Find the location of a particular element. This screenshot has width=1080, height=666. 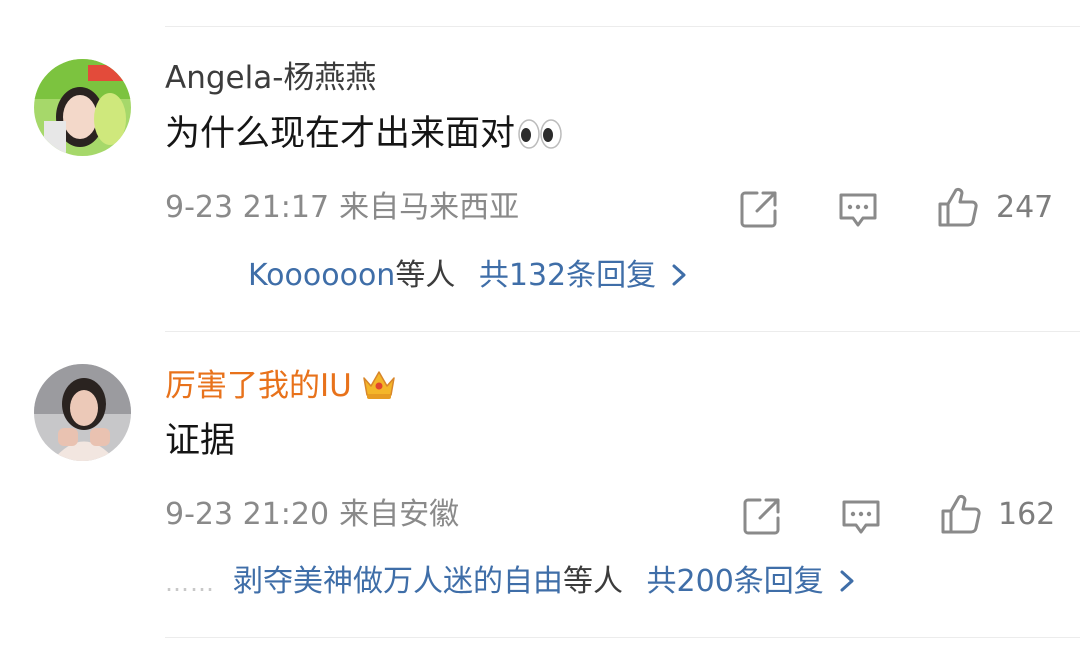

reply-names: Koooooon is located at coordinates (321, 275).